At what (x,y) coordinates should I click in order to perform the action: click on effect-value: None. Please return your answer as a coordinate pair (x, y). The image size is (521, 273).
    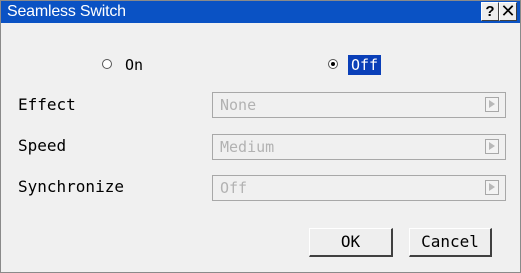
    Looking at the image, I should click on (238, 105).